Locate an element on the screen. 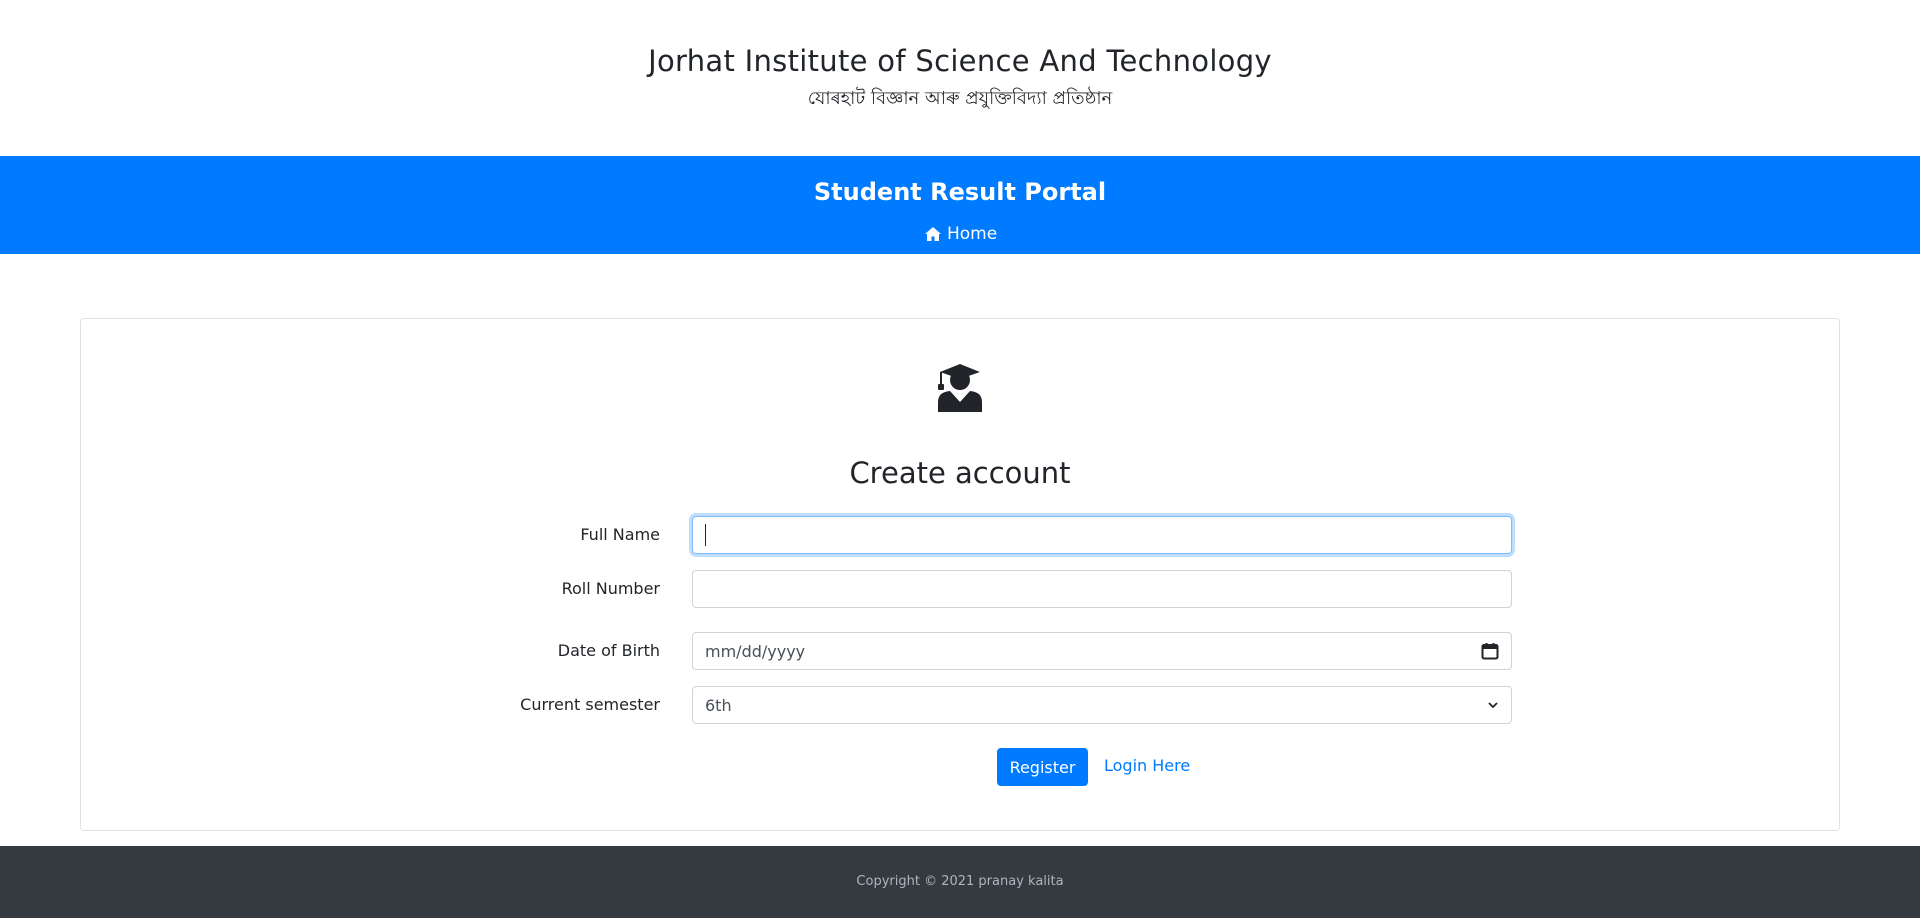 The width and height of the screenshot is (1920, 918). full-name-label: Full Name is located at coordinates (620, 534).